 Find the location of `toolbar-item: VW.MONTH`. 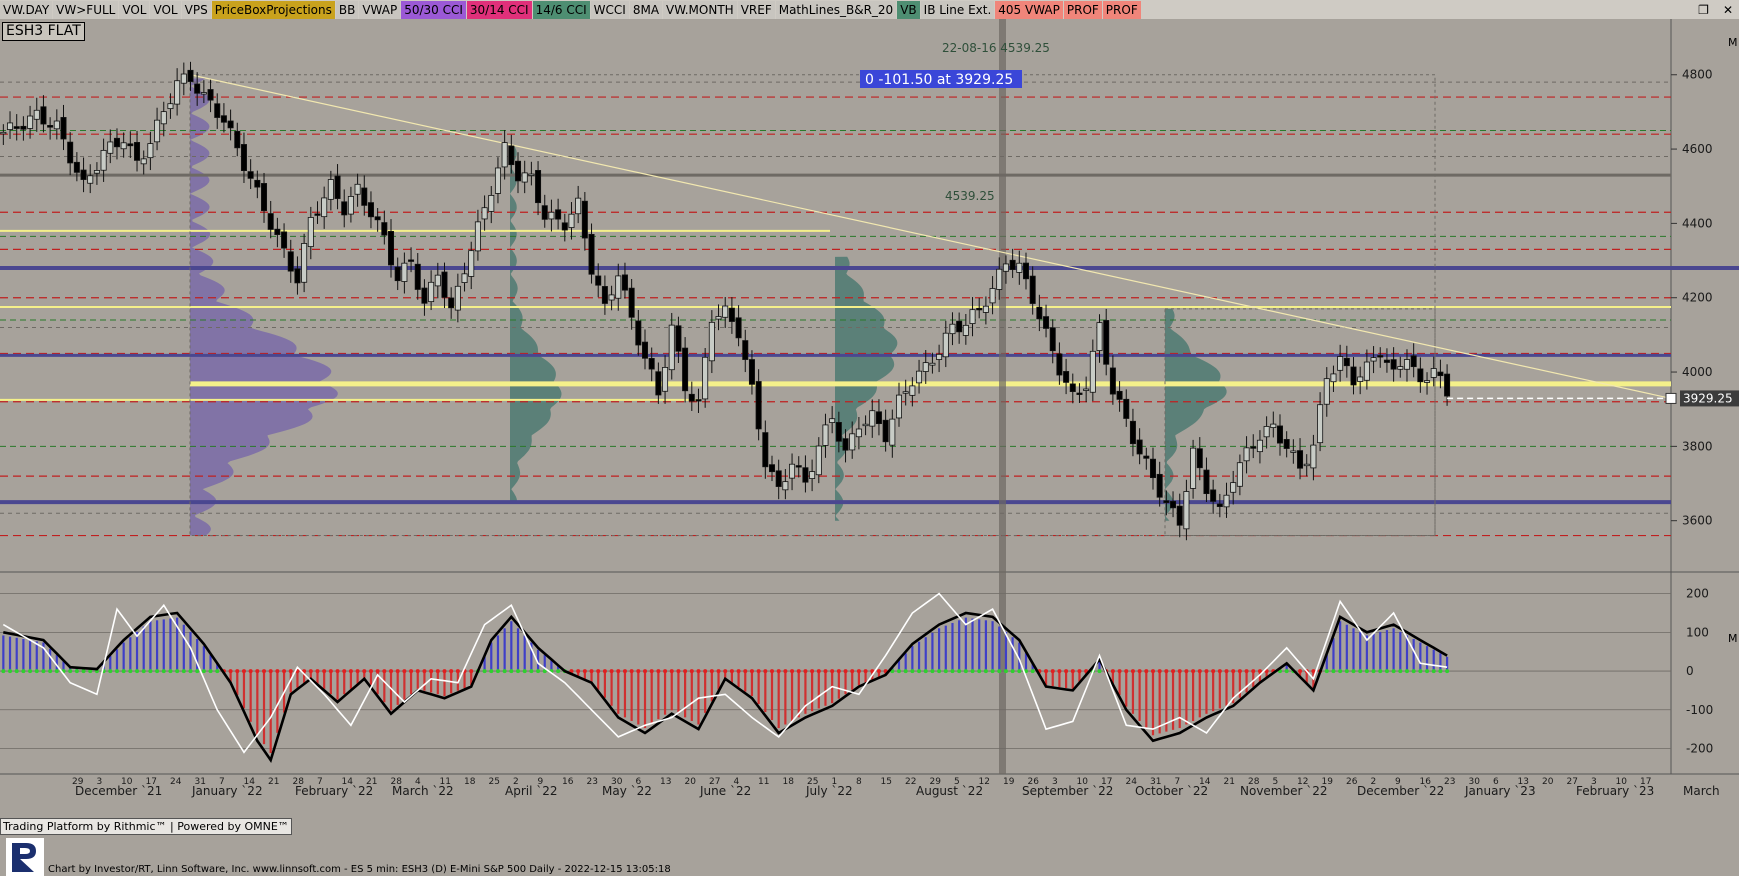

toolbar-item: VW.MONTH is located at coordinates (700, 9).